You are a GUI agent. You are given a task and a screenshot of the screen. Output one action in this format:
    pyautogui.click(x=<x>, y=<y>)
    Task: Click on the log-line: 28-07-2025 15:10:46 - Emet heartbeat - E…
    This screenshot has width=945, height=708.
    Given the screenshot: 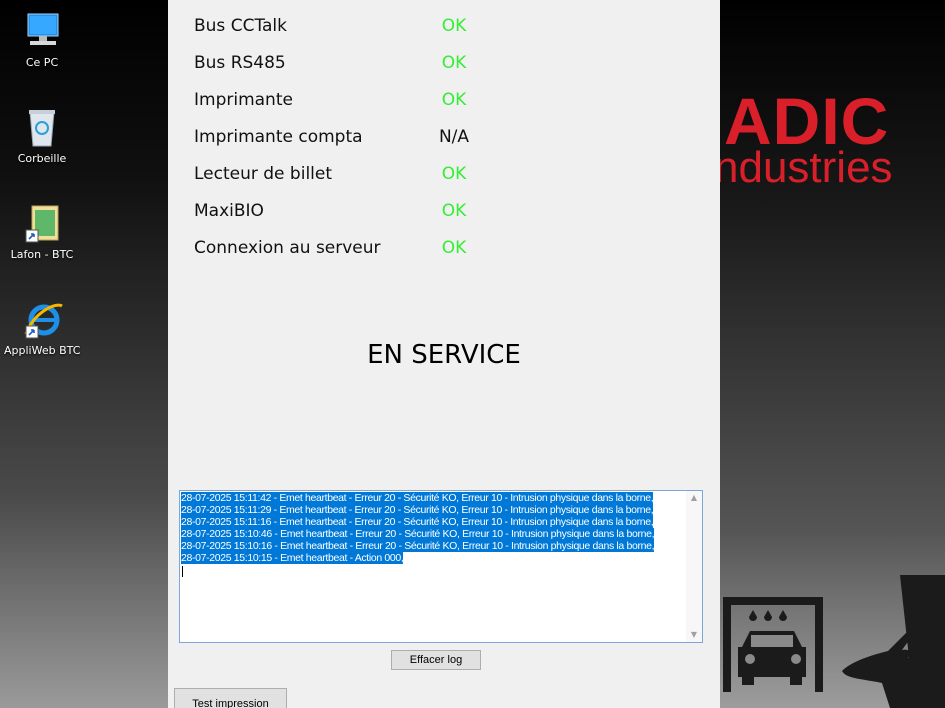 What is the action you would take?
    pyautogui.click(x=418, y=534)
    